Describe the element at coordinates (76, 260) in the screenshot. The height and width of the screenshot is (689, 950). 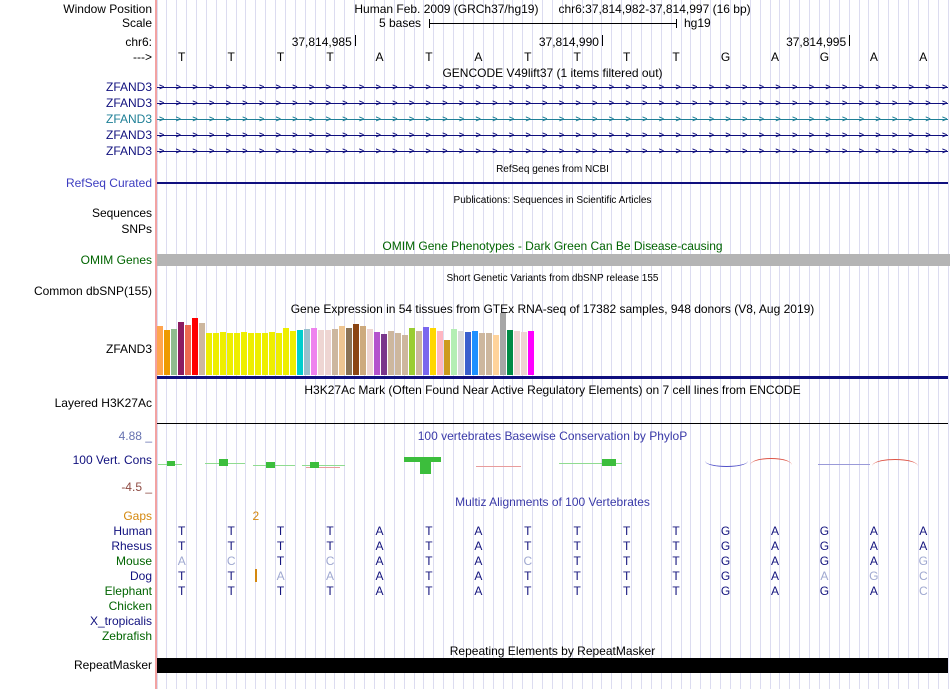
I see `track-label-omim-genes: OMIM Genes` at that location.